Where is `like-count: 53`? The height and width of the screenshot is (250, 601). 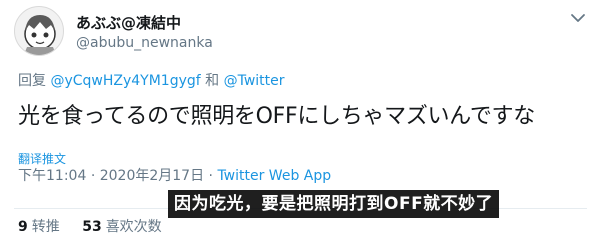
like-count: 53 is located at coordinates (92, 227).